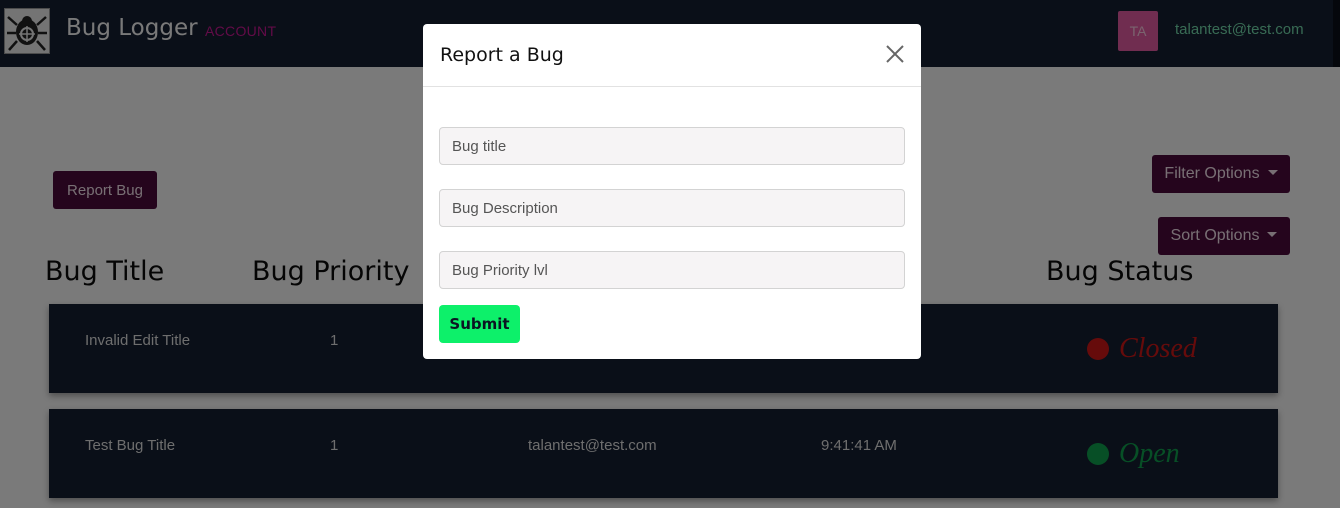  What do you see at coordinates (895, 54) in the screenshot?
I see `close-icon` at bounding box center [895, 54].